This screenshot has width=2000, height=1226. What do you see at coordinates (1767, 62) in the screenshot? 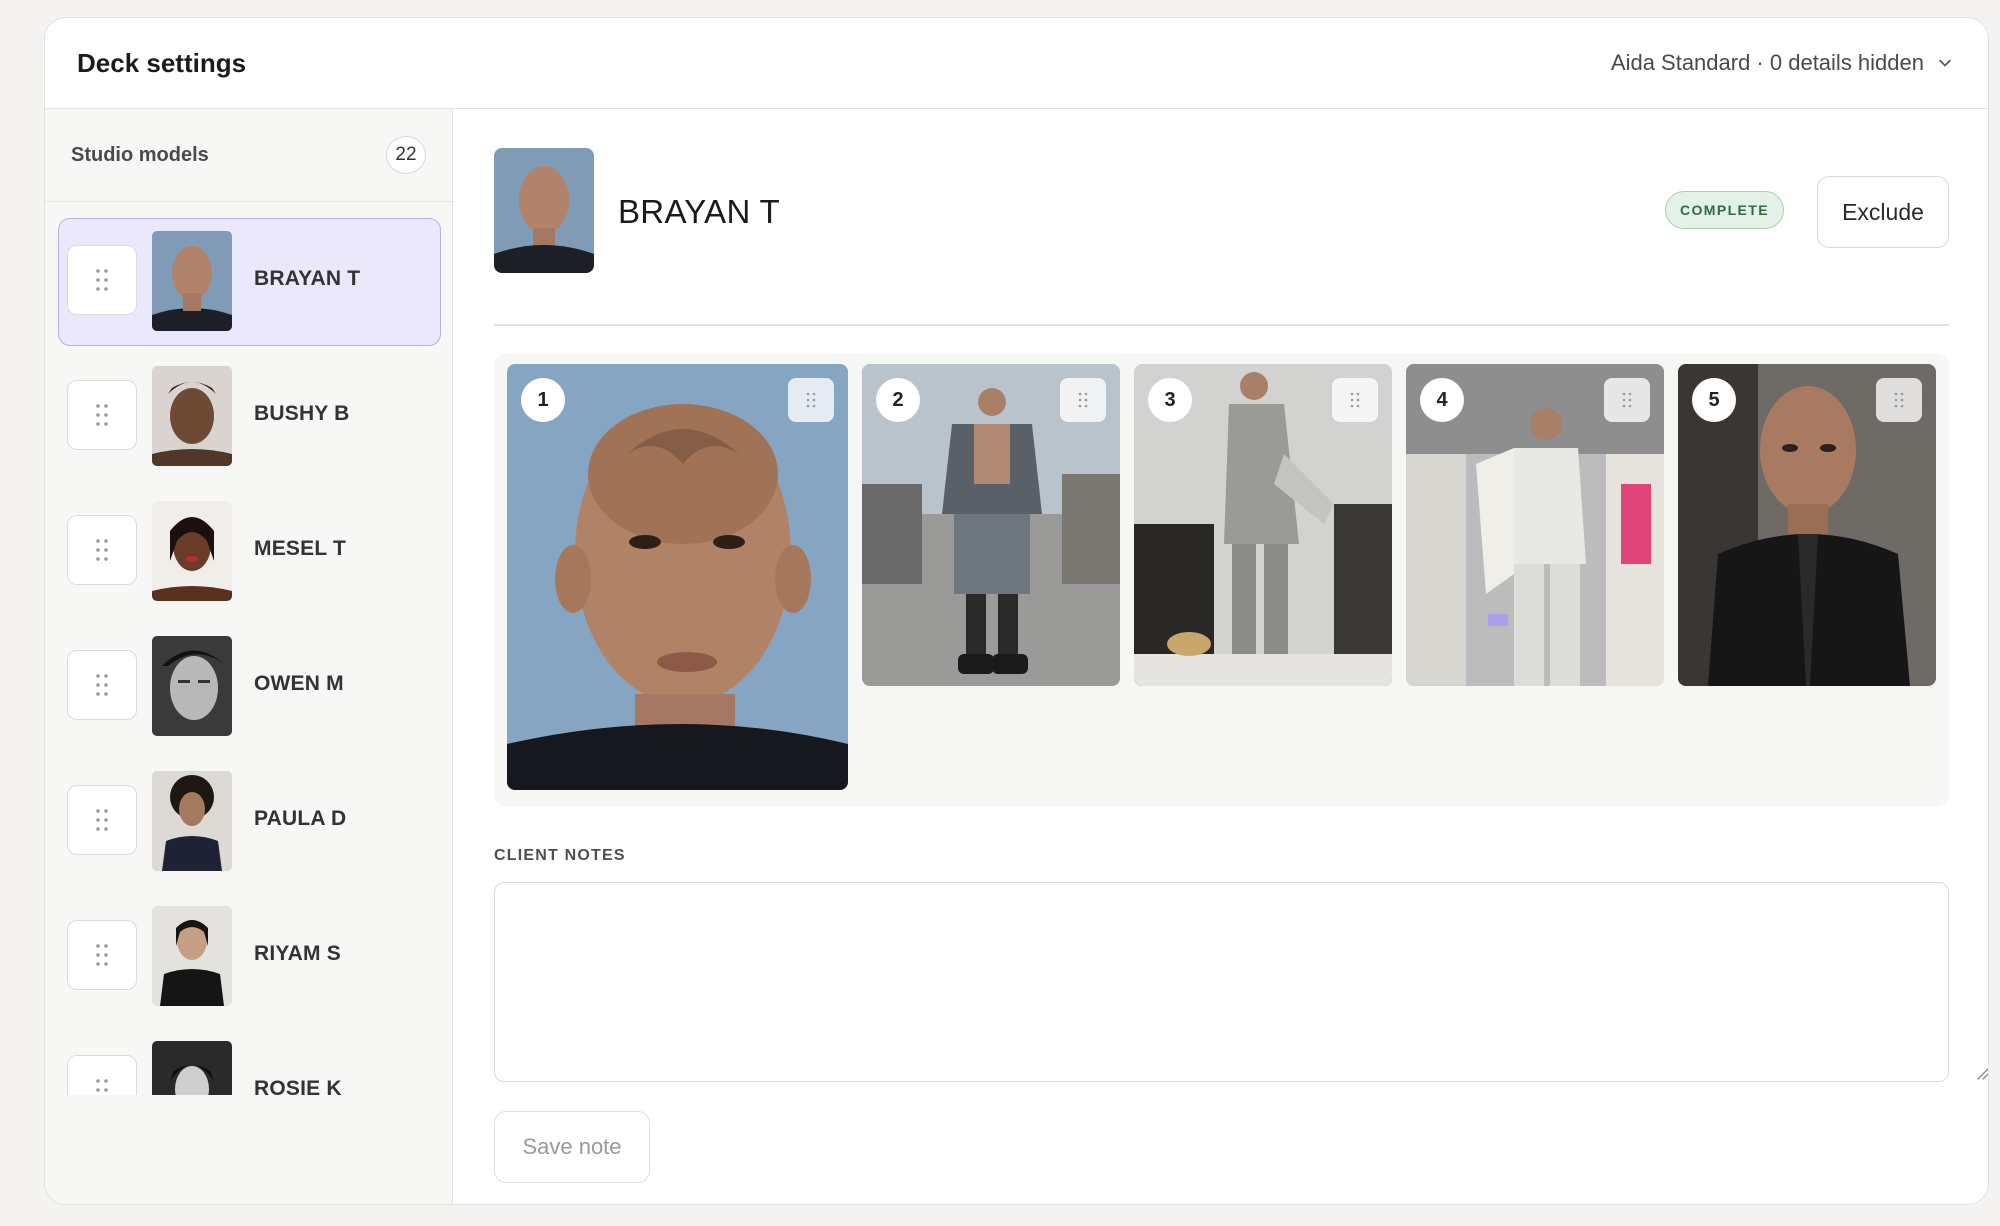
I see `preset-label: Aida Standard · 0 details hidden` at bounding box center [1767, 62].